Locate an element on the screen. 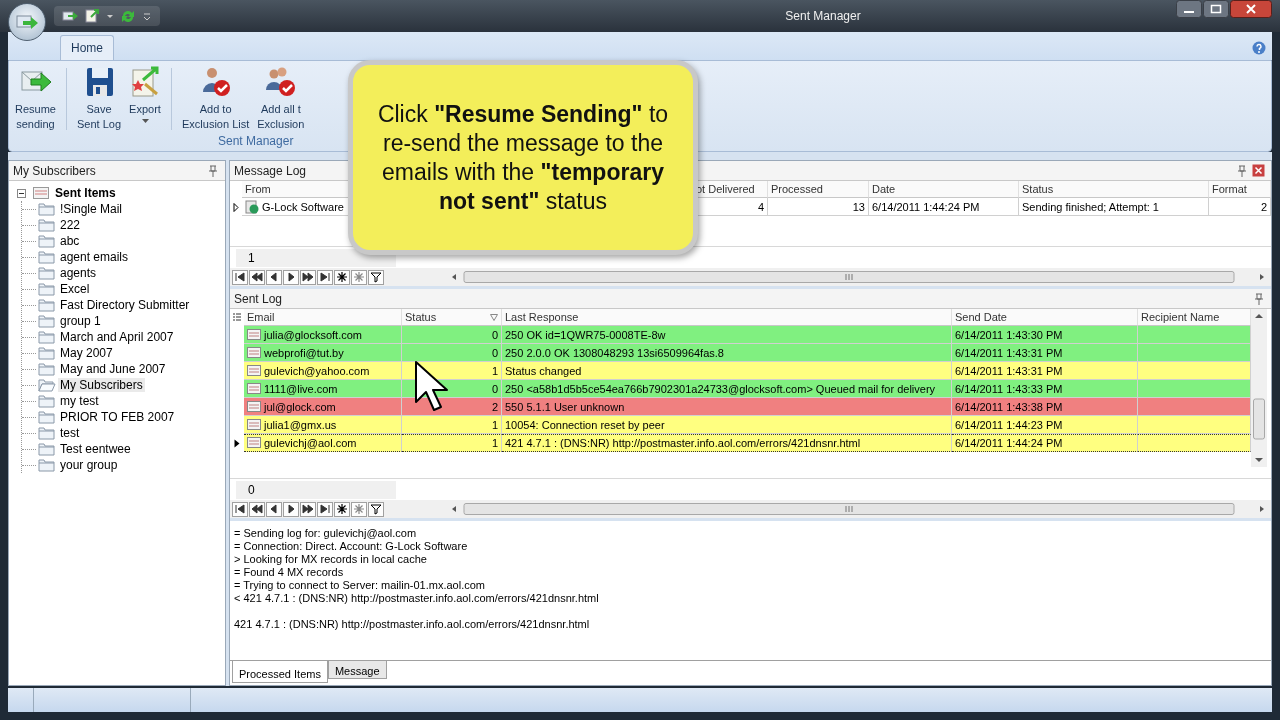 Image resolution: width=1280 pixels, height=720 pixels. table-cell-text: 6/14/2011 1:44:24 PM is located at coordinates (1009, 443).